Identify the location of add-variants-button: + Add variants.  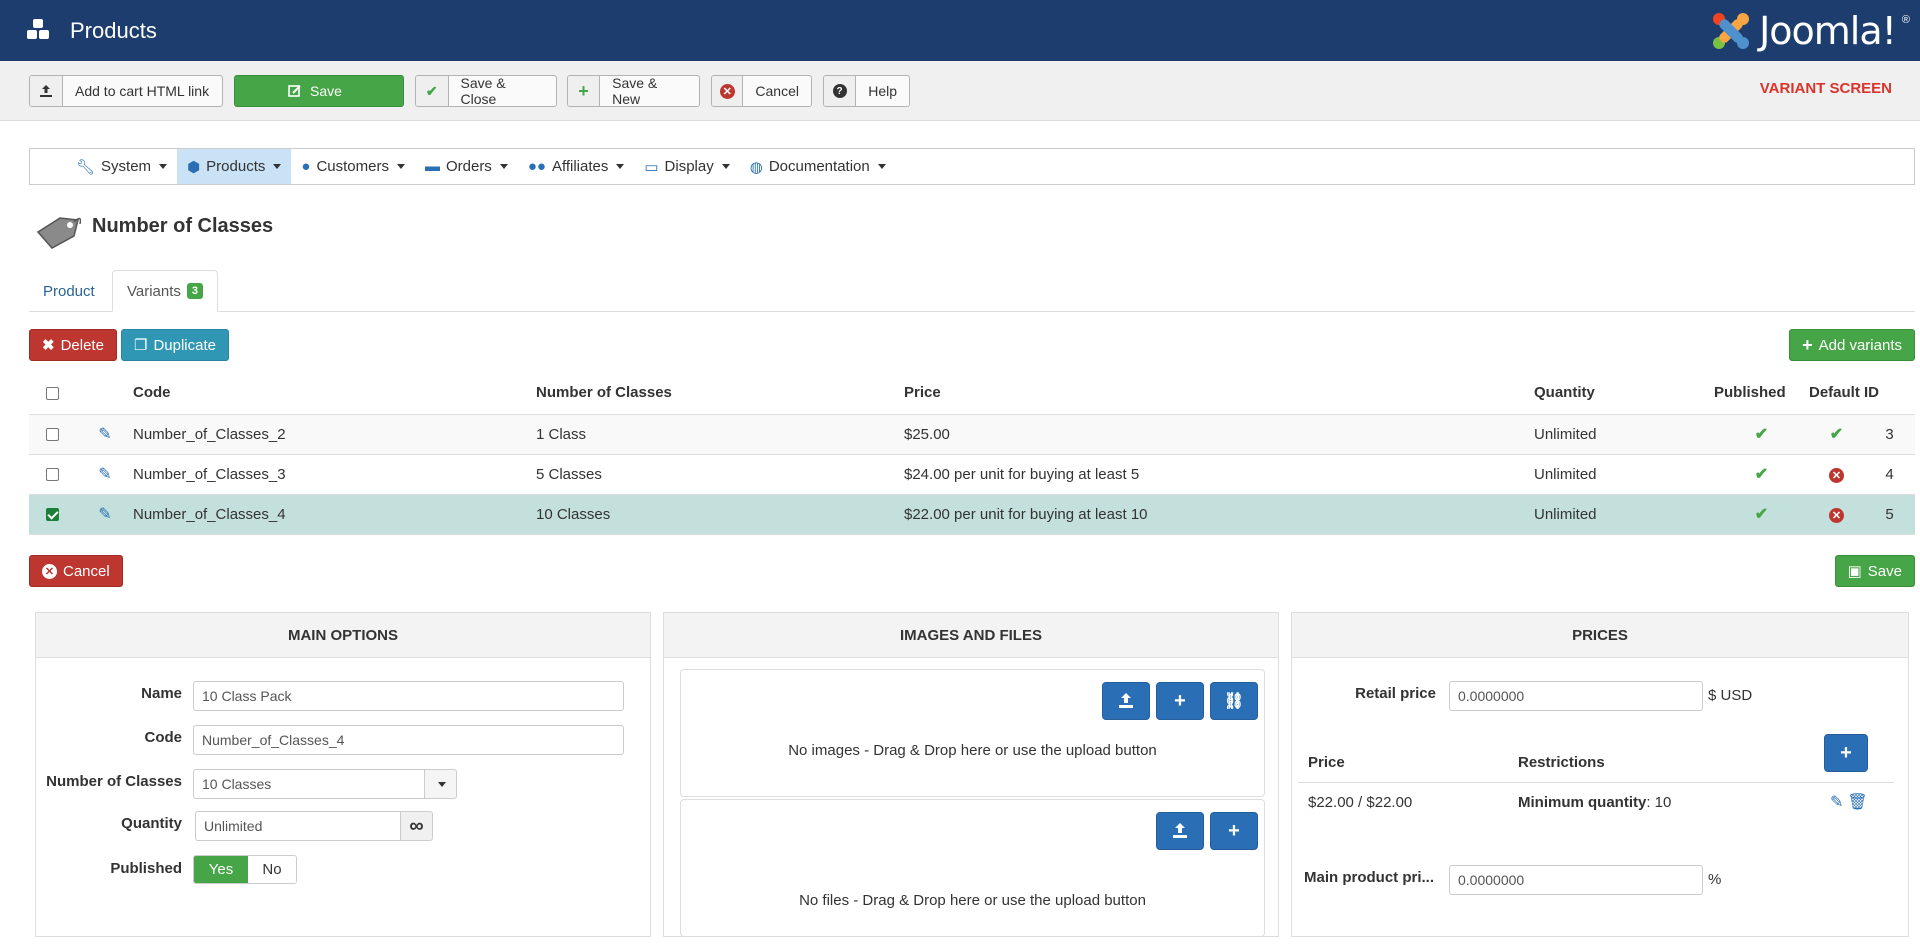
(1852, 345).